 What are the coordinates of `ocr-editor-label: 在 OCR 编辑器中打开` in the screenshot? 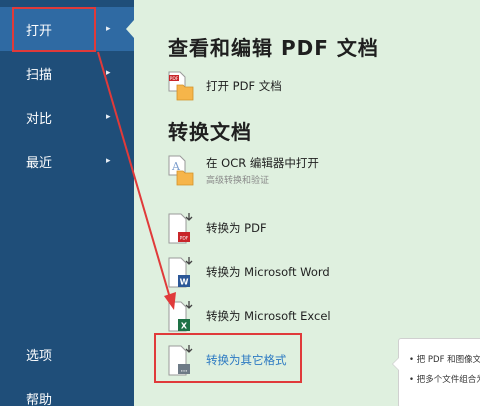 It's located at (262, 162).